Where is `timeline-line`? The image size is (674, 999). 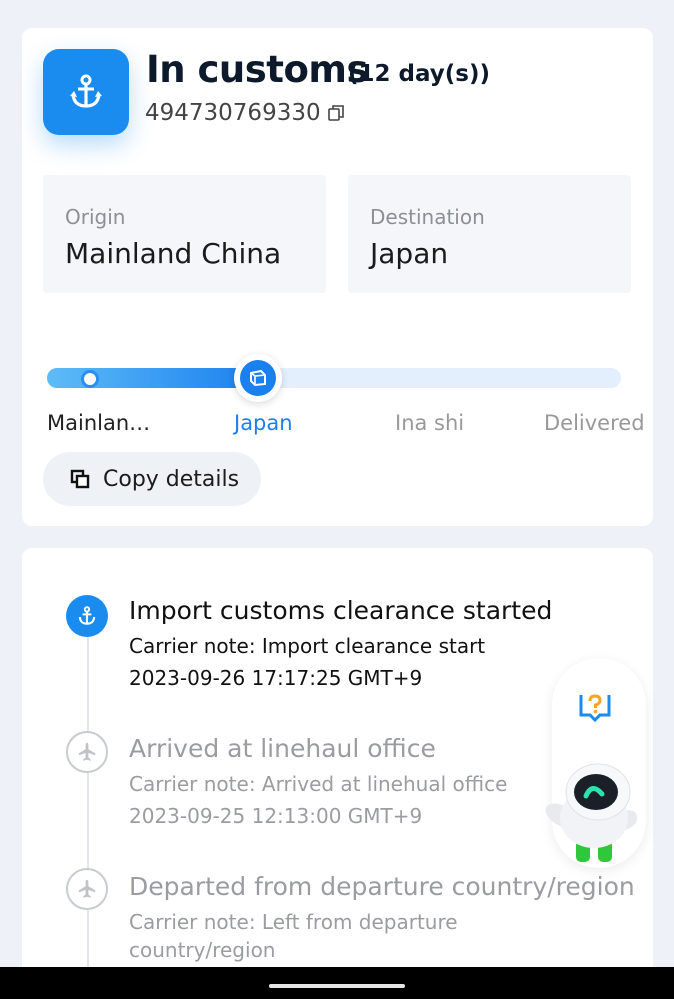
timeline-line is located at coordinates (88, 811).